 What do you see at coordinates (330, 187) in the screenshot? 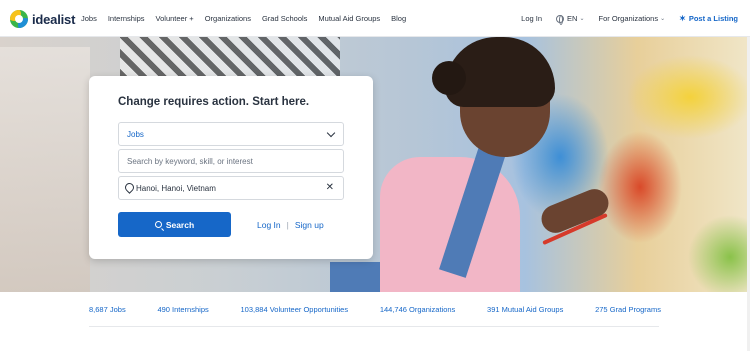
I see `clear-icon: ✕` at bounding box center [330, 187].